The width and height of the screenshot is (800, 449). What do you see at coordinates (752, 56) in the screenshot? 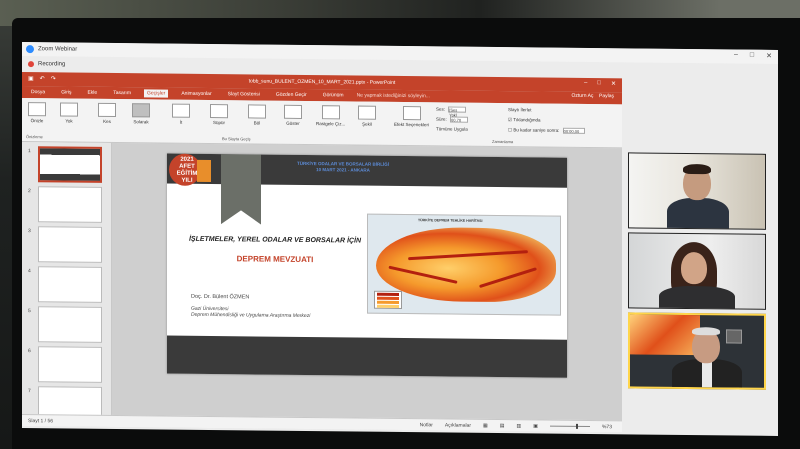
I see `maximize-button: □` at bounding box center [752, 56].